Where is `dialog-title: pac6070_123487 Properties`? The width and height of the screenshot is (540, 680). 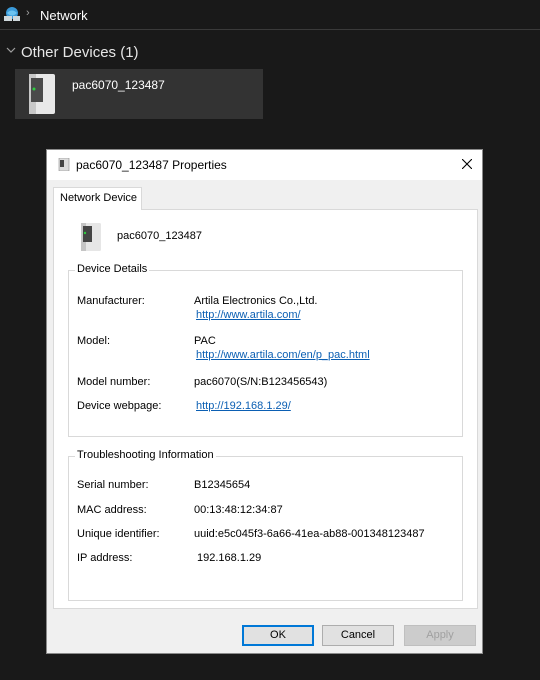 dialog-title: pac6070_123487 Properties is located at coordinates (151, 165).